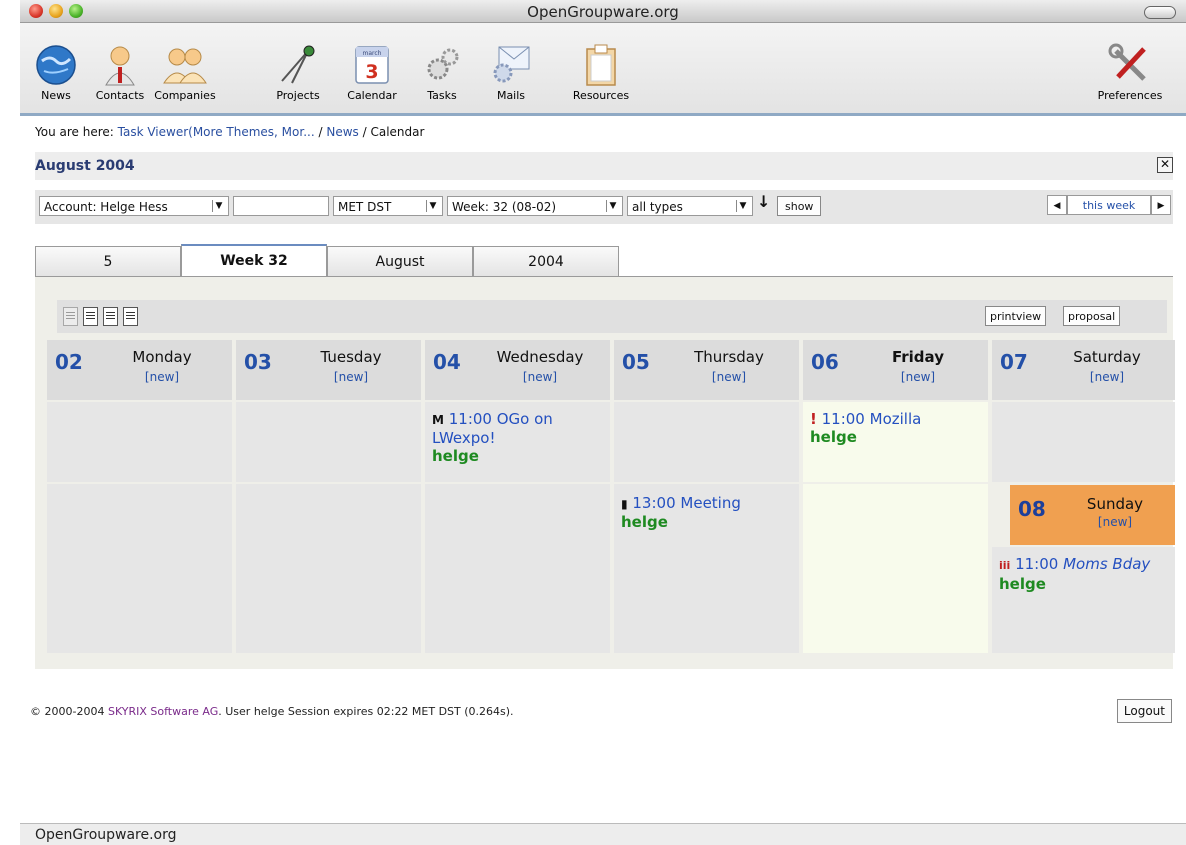 This screenshot has height=845, width=1186. Describe the element at coordinates (504, 207) in the screenshot. I see `week-select-value: Week: 32 (08-02)` at that location.